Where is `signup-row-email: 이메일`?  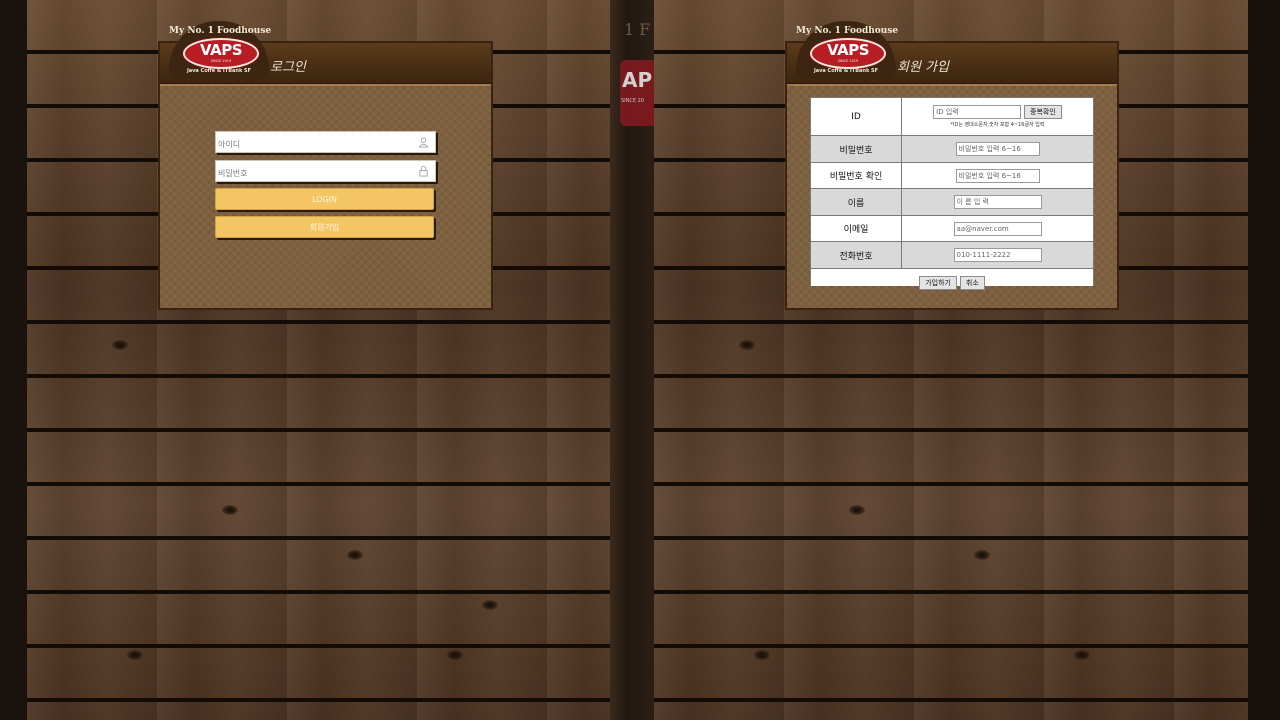
signup-row-email: 이메일 is located at coordinates (952, 228).